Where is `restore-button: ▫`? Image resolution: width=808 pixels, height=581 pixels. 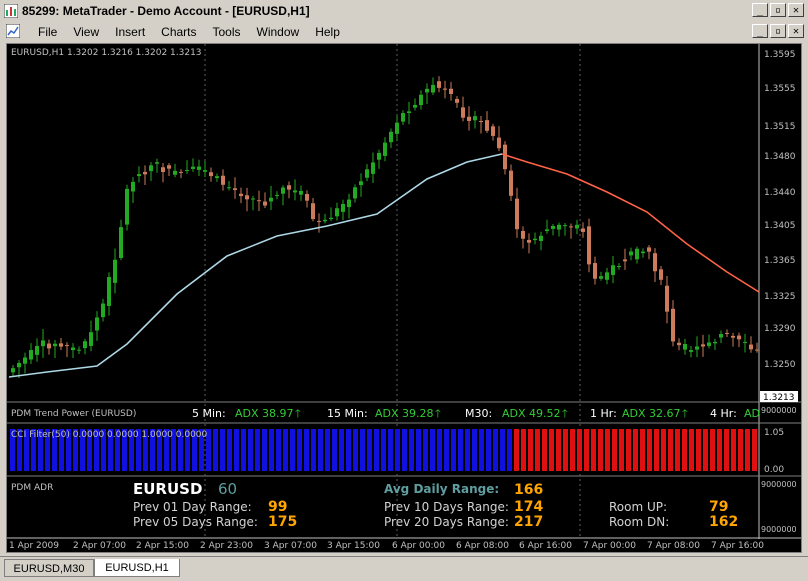
restore-button: ▫ is located at coordinates (778, 10).